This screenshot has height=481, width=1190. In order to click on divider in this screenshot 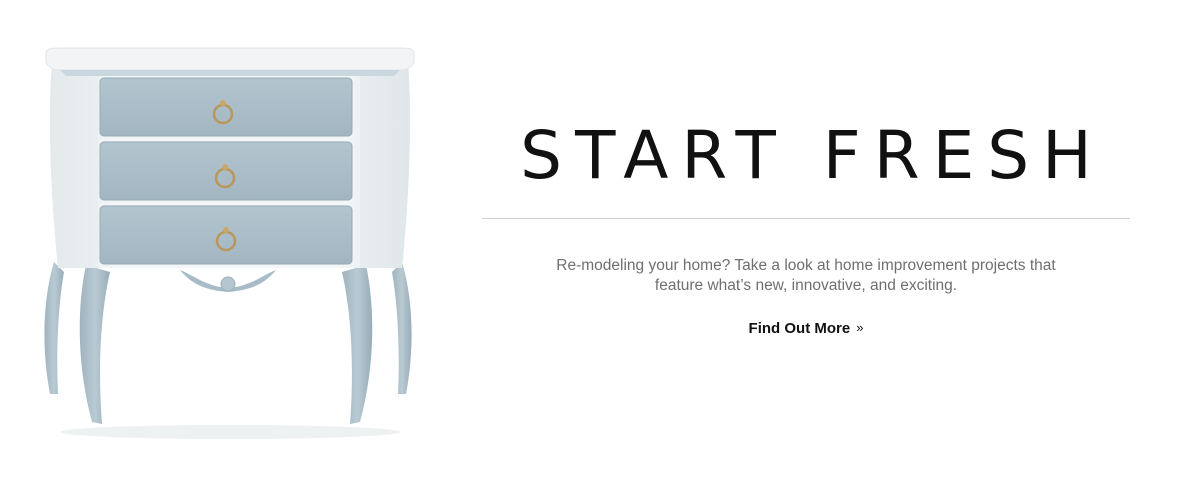, I will do `click(806, 218)`.